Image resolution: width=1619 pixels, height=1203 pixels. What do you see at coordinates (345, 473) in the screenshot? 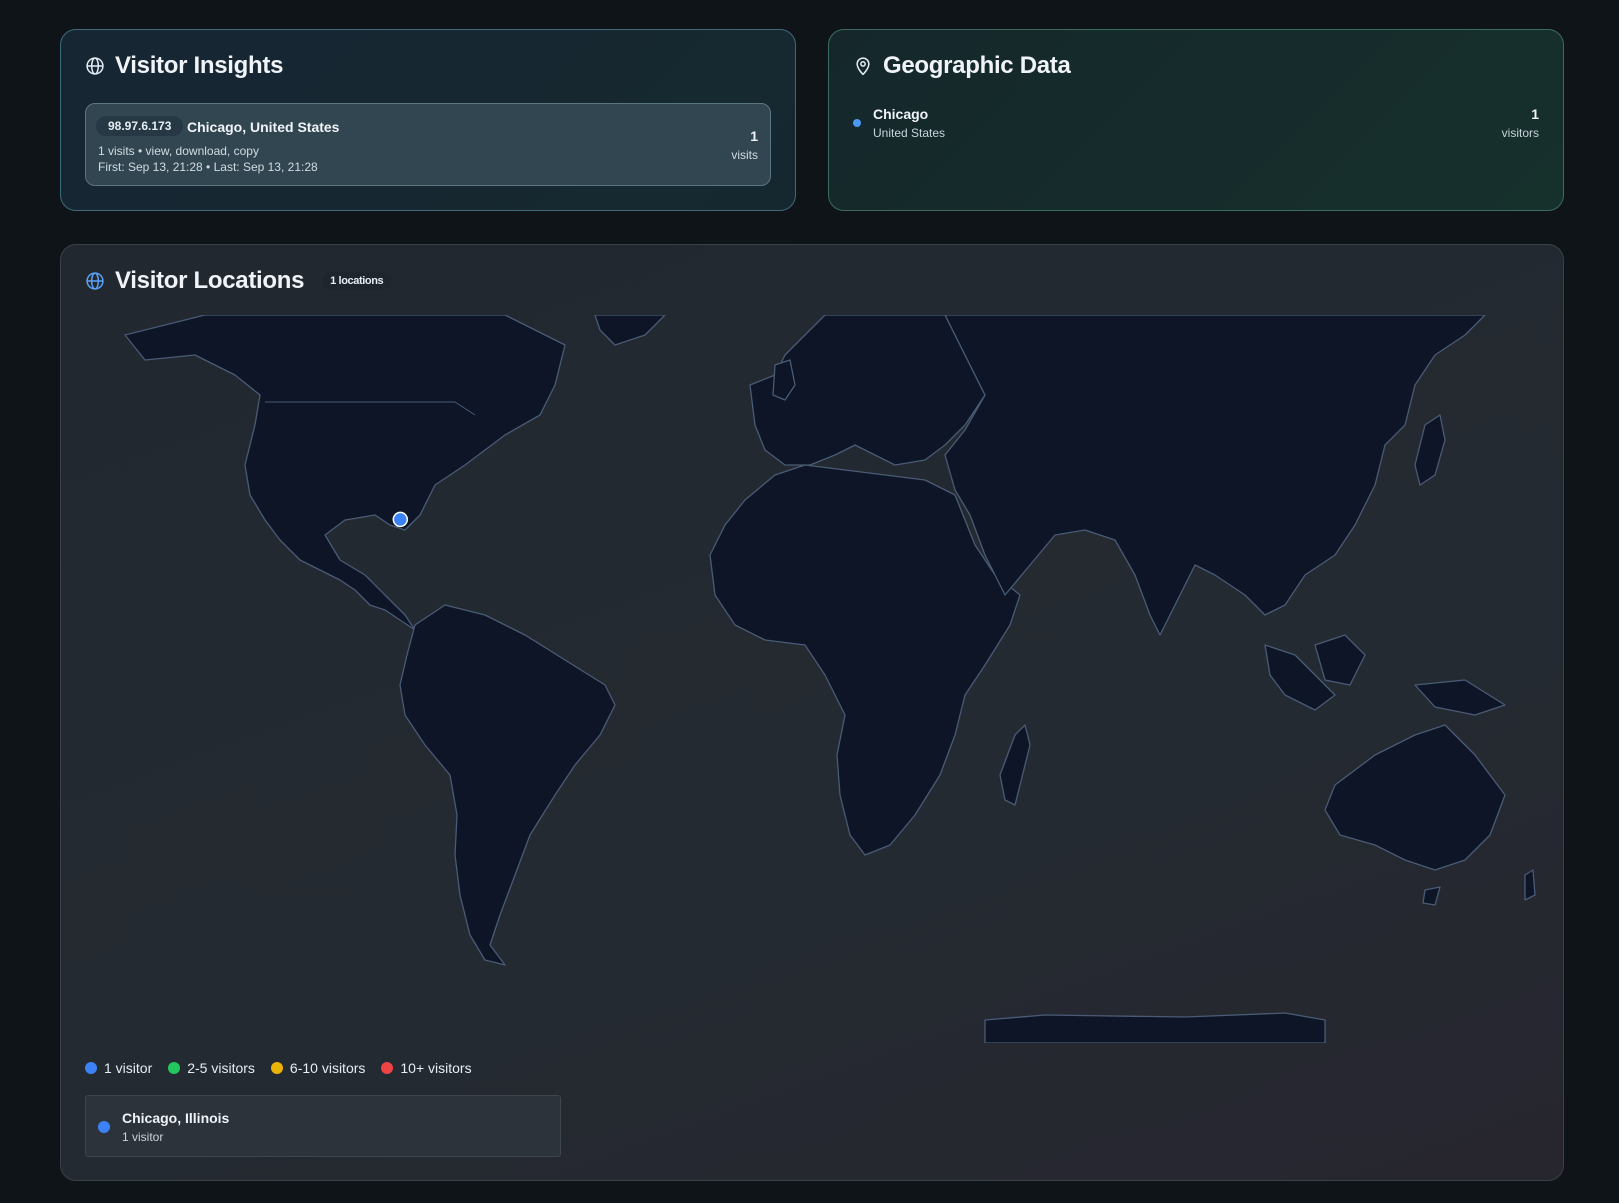
I see `north-america` at bounding box center [345, 473].